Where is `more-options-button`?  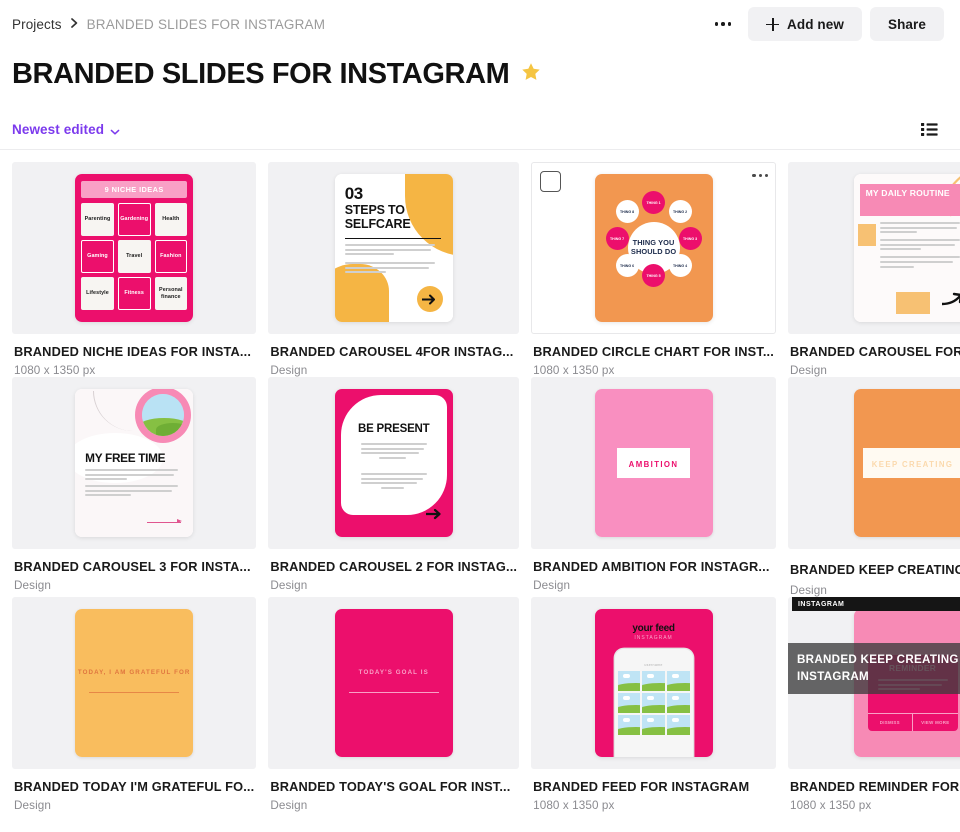
more-options-button is located at coordinates (723, 24).